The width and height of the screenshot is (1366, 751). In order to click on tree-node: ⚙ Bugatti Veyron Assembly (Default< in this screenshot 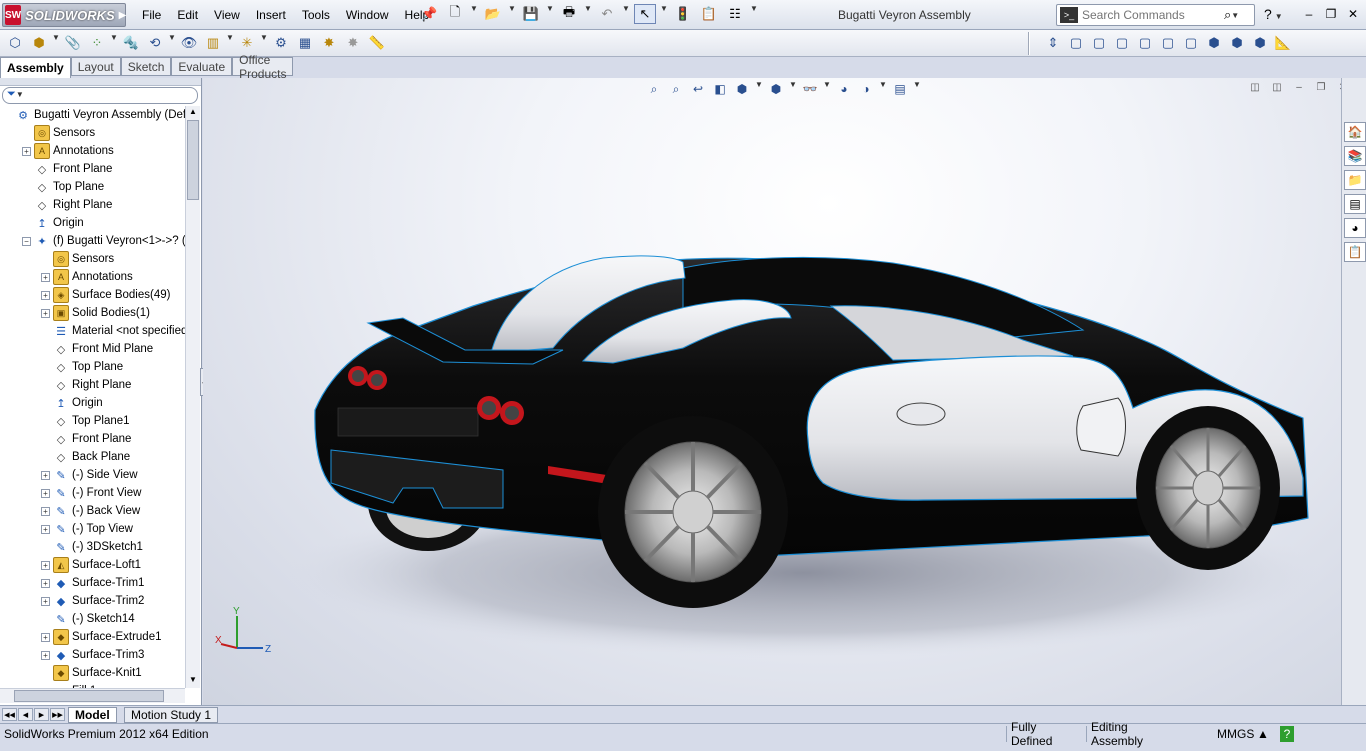, I will do `click(94, 115)`.